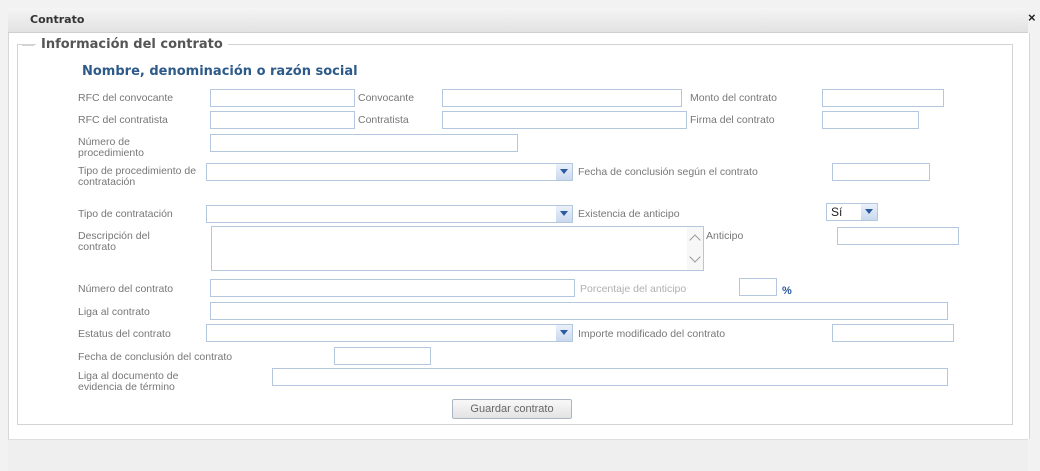 This screenshot has width=1040, height=471. I want to click on label-monto: Monto del contrato, so click(733, 98).